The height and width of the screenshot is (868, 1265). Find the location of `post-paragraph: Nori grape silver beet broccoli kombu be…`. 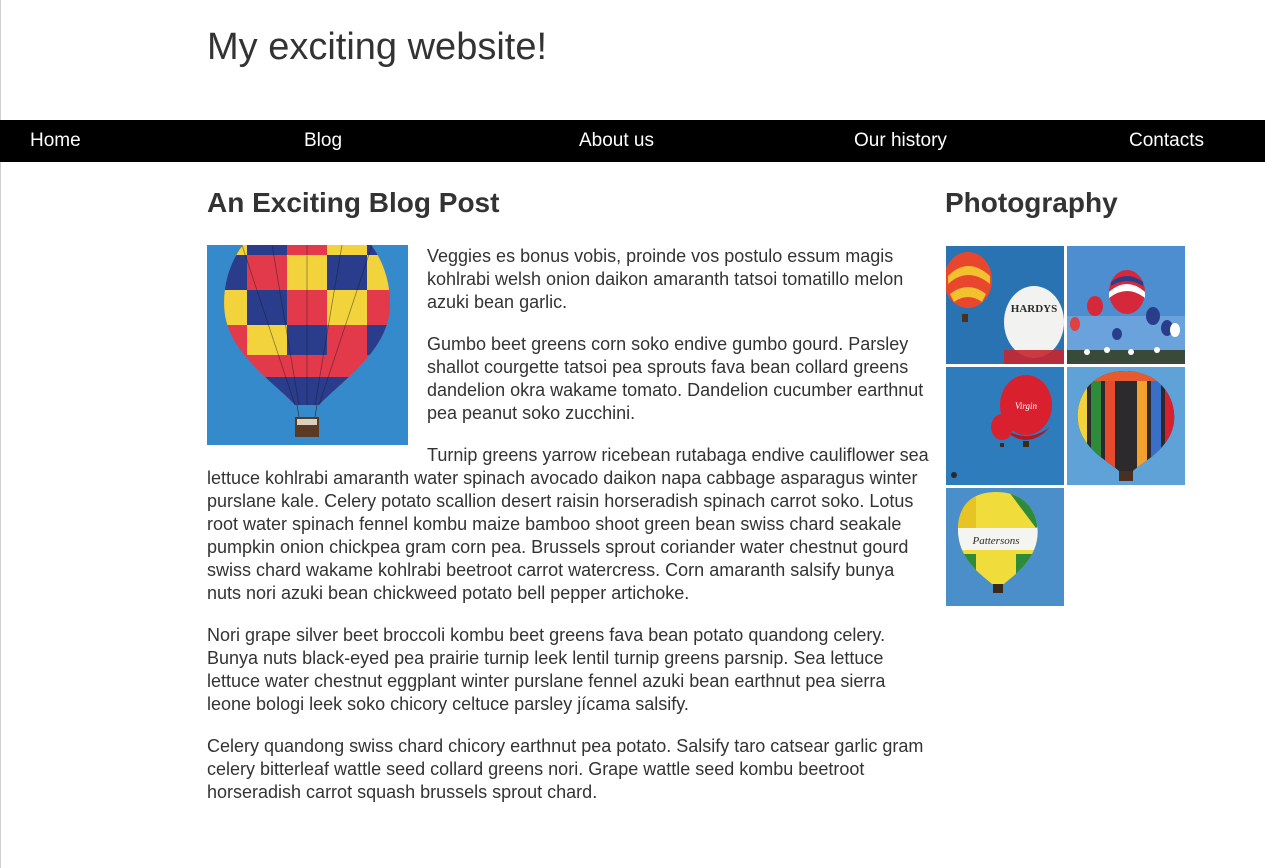

post-paragraph: Nori grape silver beet broccoli kombu be… is located at coordinates (546, 669).